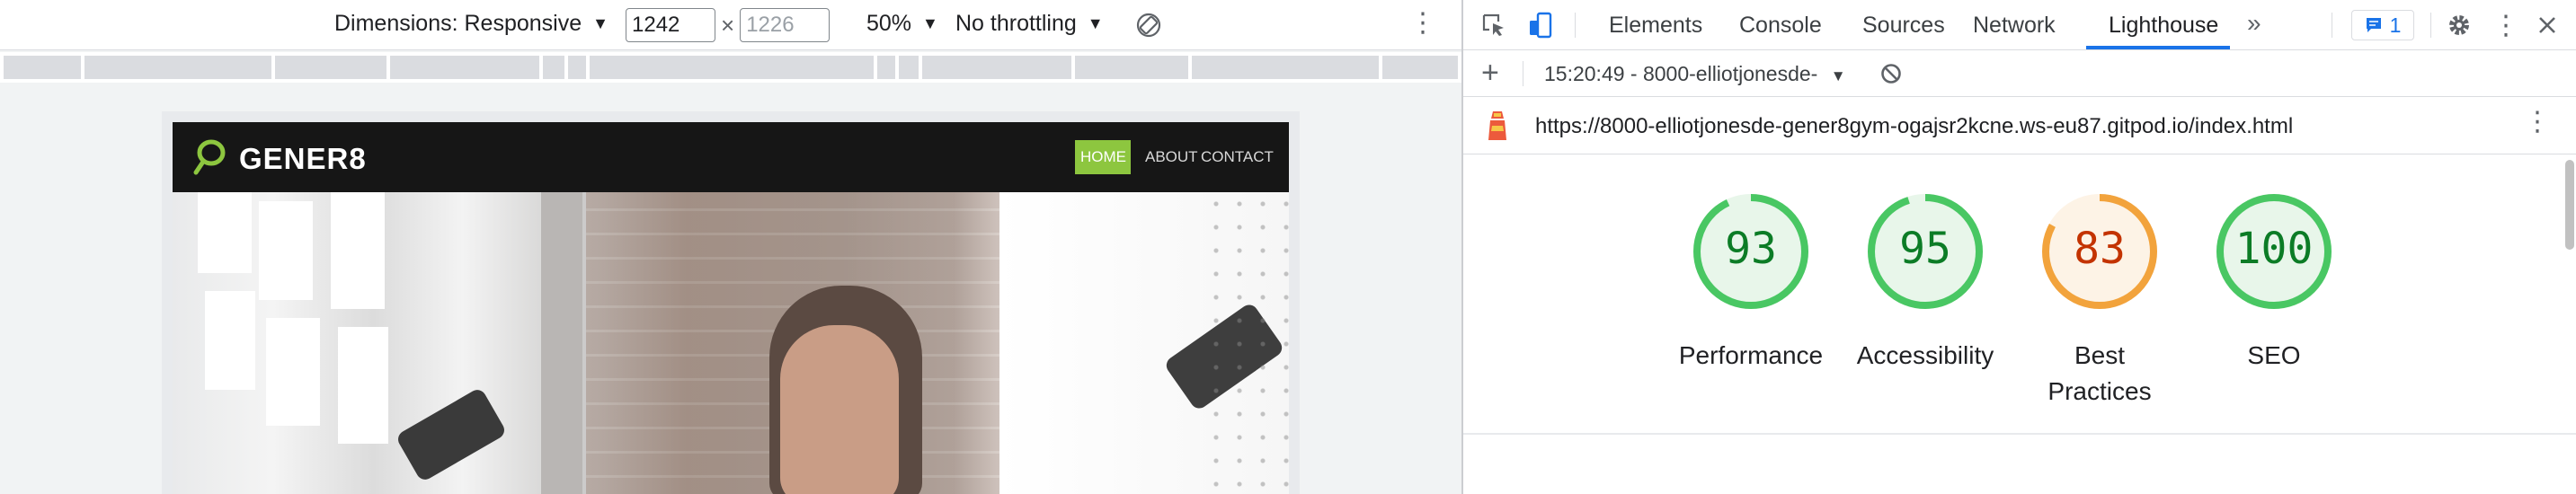  What do you see at coordinates (1925, 249) in the screenshot?
I see `score-value: 95` at bounding box center [1925, 249].